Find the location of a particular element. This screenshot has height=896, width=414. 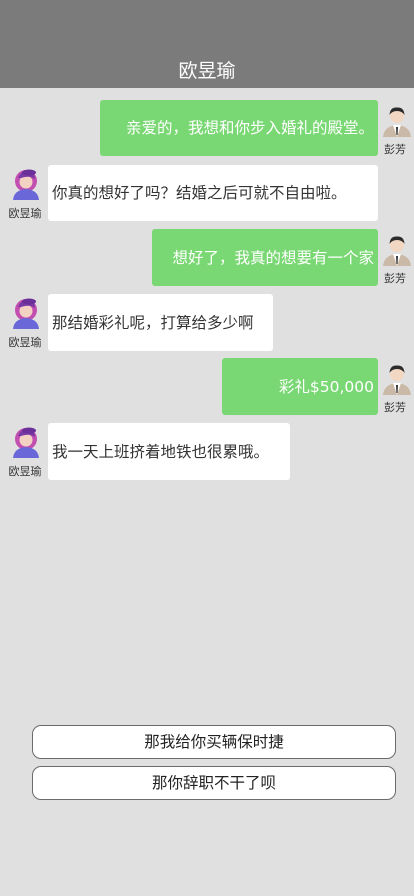

message-text: 亲爱的，我想和你步入婚礼的殿堂。 is located at coordinates (249, 128).